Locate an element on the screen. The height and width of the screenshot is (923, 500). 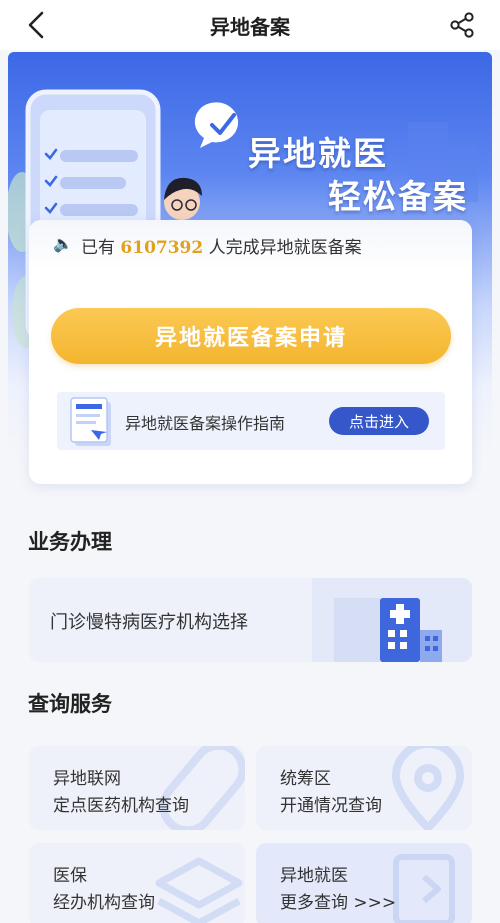
guide-label: 异地就医备案操作指南 is located at coordinates (205, 423).